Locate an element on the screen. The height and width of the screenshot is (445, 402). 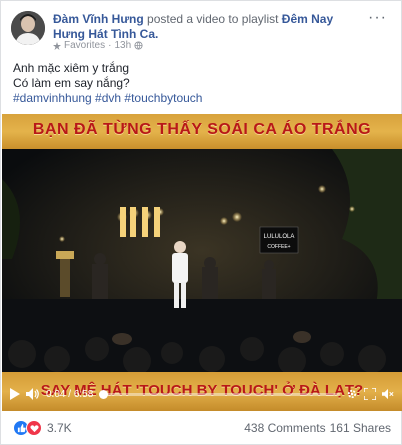
time-display: 0:04 / 6:58 is located at coordinates (70, 394).